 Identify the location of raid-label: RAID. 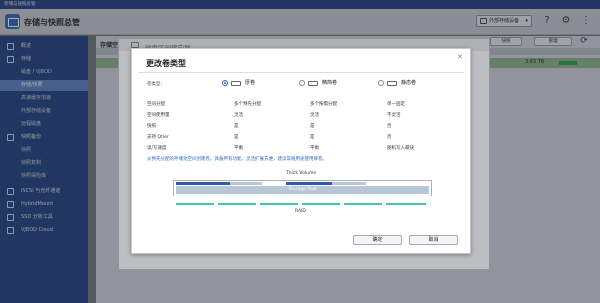
(300, 211).